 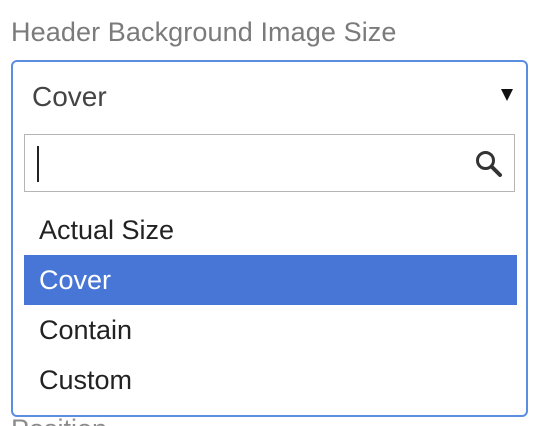 What do you see at coordinates (489, 164) in the screenshot?
I see `search-icon` at bounding box center [489, 164].